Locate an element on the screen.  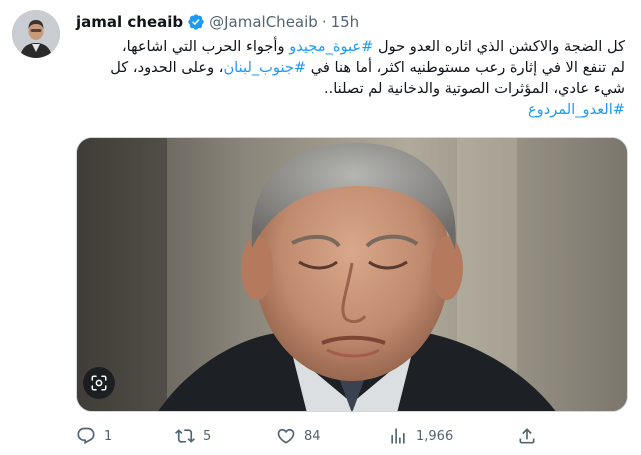
photo-scan-button is located at coordinates (99, 383).